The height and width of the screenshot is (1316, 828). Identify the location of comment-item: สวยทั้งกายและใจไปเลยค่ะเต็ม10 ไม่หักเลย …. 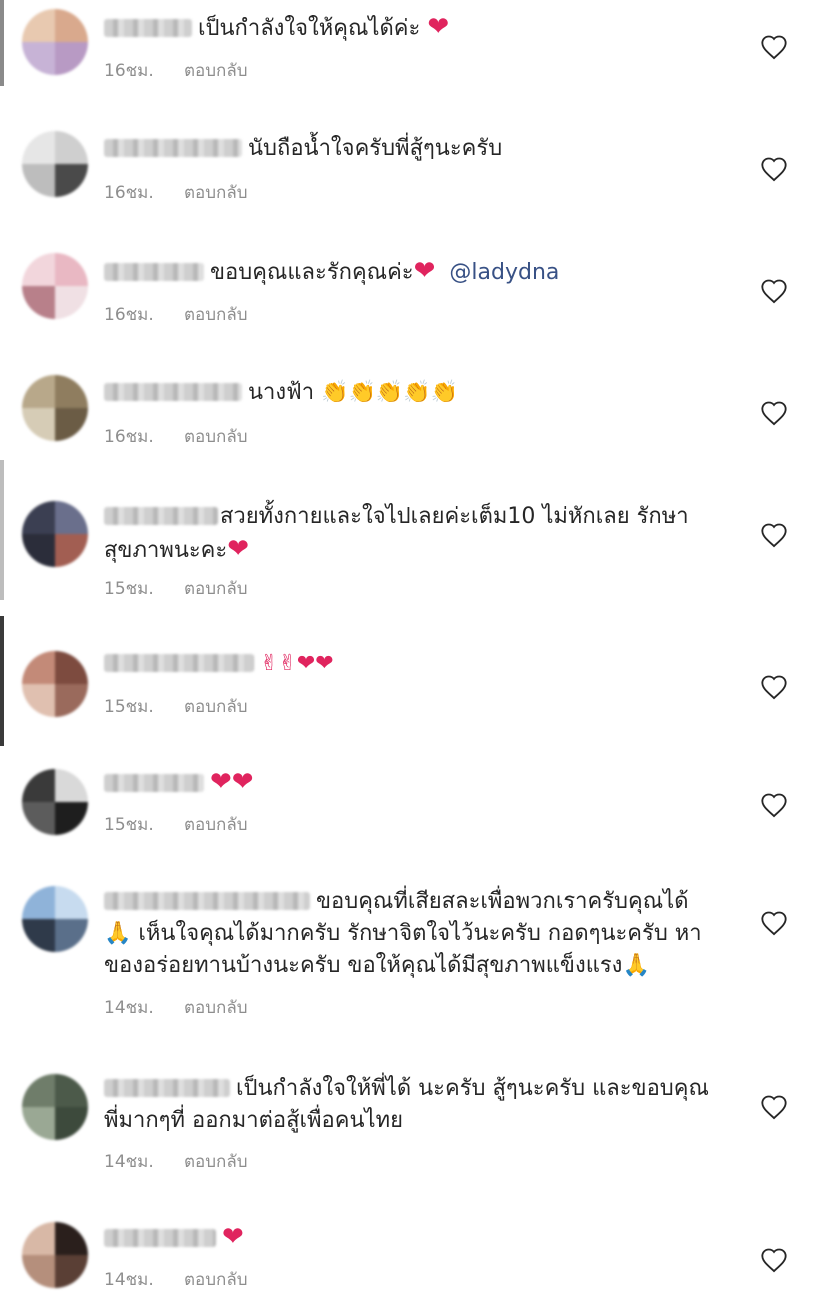
(414, 545).